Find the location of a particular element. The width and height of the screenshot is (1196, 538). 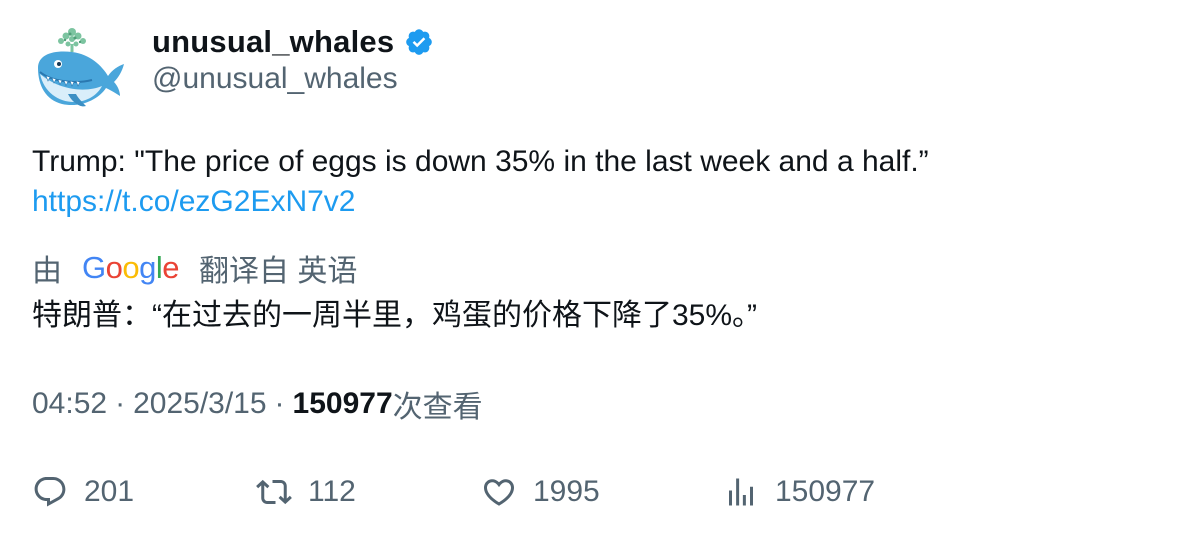

analytics-icon is located at coordinates (741, 492).